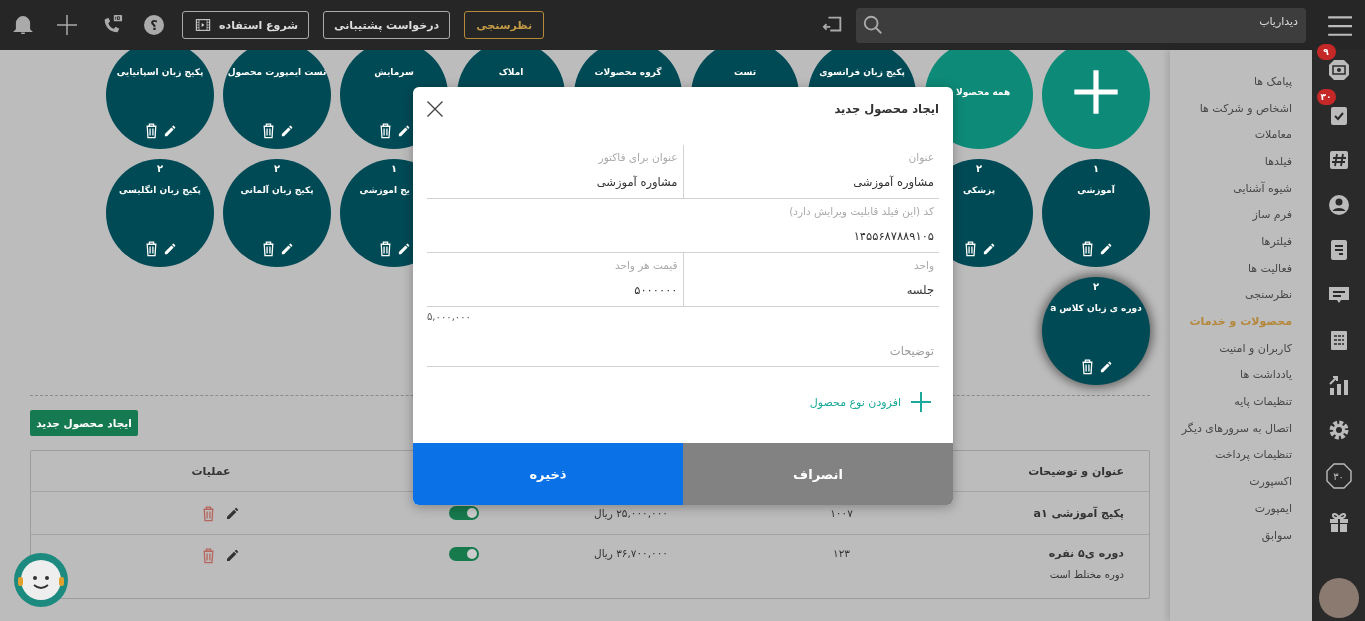  I want to click on product-title: پکیج آموزشی a۱, so click(1078, 513).